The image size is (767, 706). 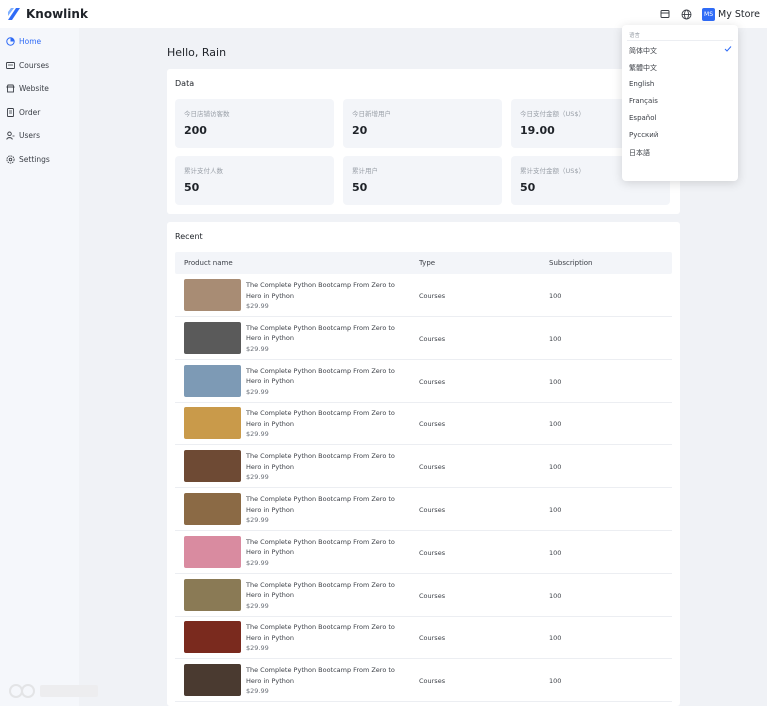 What do you see at coordinates (10, 159) in the screenshot?
I see `settings-icon` at bounding box center [10, 159].